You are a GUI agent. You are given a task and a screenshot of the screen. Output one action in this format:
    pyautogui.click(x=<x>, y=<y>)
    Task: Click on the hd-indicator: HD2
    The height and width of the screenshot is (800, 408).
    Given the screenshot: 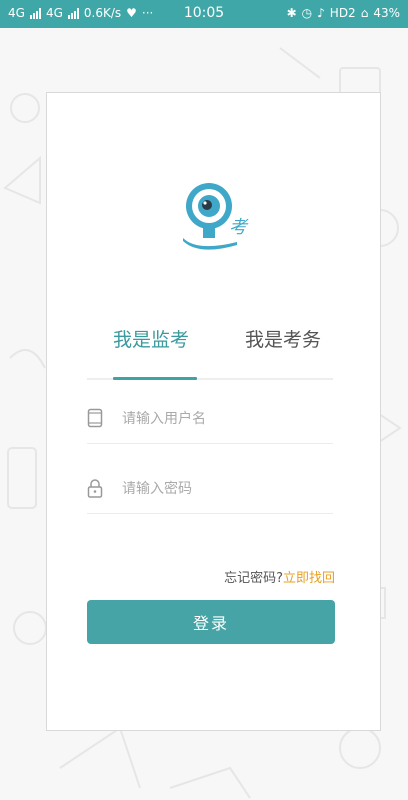 What is the action you would take?
    pyautogui.click(x=342, y=13)
    